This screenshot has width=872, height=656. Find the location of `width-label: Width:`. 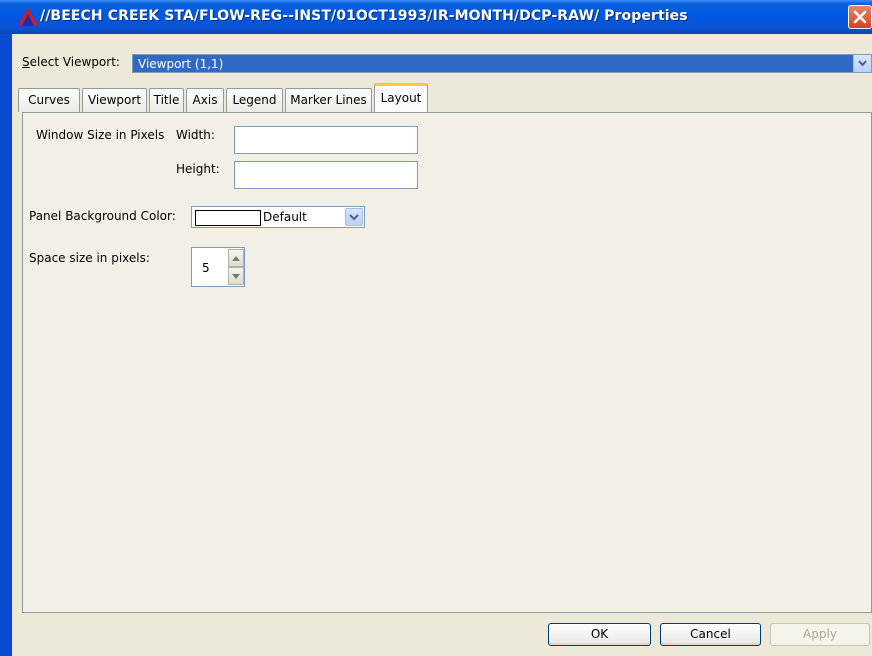

width-label: Width: is located at coordinates (195, 135).